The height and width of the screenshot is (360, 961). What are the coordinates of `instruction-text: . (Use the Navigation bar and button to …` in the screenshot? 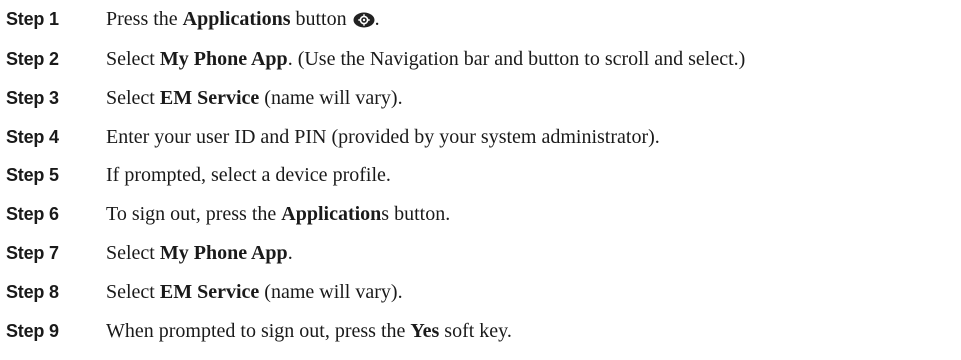 It's located at (516, 58).